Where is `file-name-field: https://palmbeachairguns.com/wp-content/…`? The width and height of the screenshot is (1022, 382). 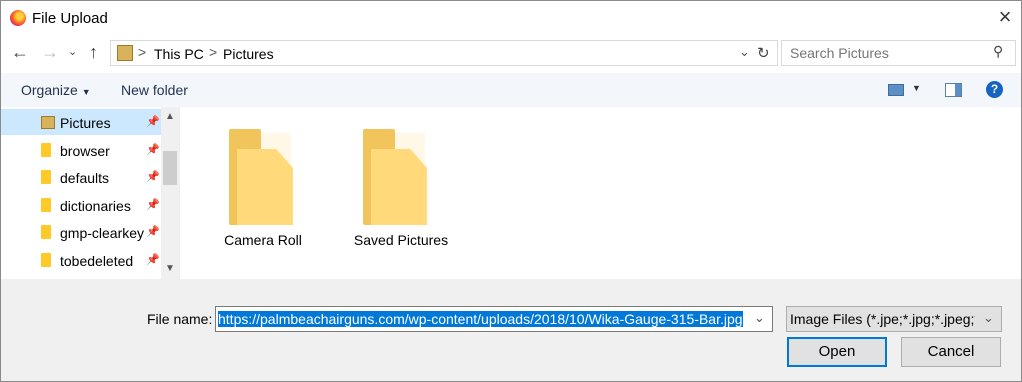 file-name-field: https://palmbeachairguns.com/wp-content/… is located at coordinates (494, 319).